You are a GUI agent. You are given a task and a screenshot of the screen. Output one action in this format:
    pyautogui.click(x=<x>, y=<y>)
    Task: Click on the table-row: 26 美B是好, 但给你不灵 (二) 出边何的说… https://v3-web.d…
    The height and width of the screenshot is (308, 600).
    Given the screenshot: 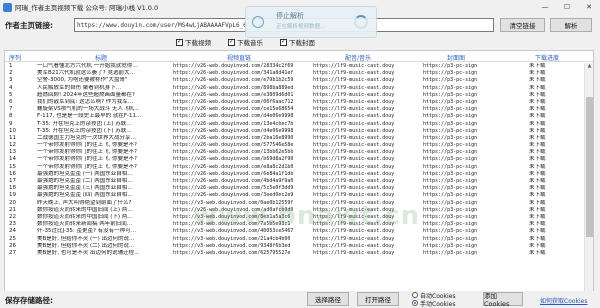 What is the action you would take?
    pyautogui.click(x=299, y=246)
    